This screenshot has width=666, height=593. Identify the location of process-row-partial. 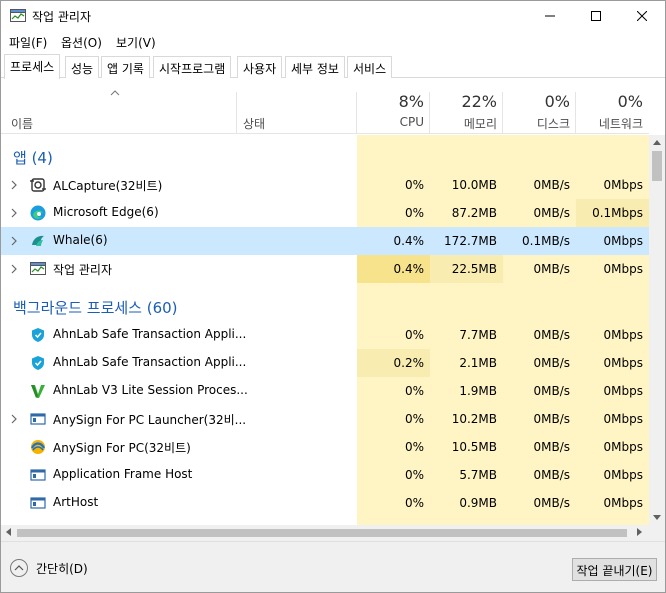
(325, 521).